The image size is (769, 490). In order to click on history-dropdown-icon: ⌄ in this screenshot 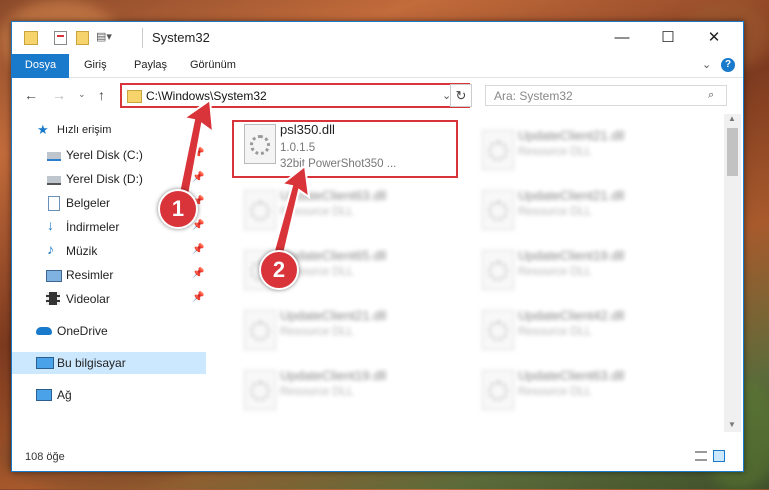, I will do `click(82, 94)`.